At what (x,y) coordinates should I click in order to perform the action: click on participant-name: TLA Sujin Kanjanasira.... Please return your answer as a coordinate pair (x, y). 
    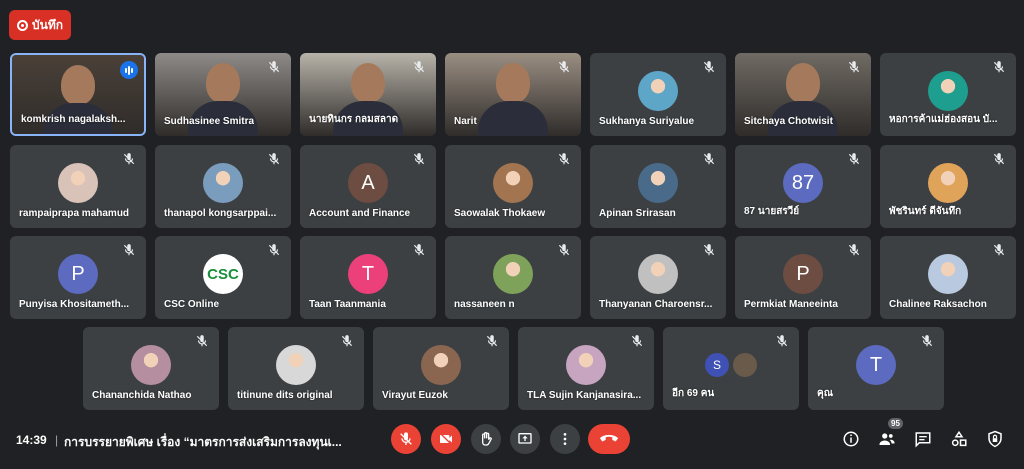
    Looking at the image, I should click on (584, 395).